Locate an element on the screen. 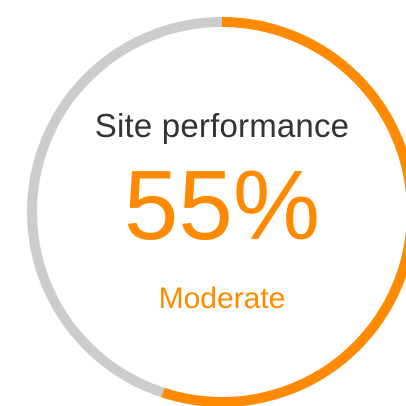  gauge-title: Site performance is located at coordinates (222, 125).